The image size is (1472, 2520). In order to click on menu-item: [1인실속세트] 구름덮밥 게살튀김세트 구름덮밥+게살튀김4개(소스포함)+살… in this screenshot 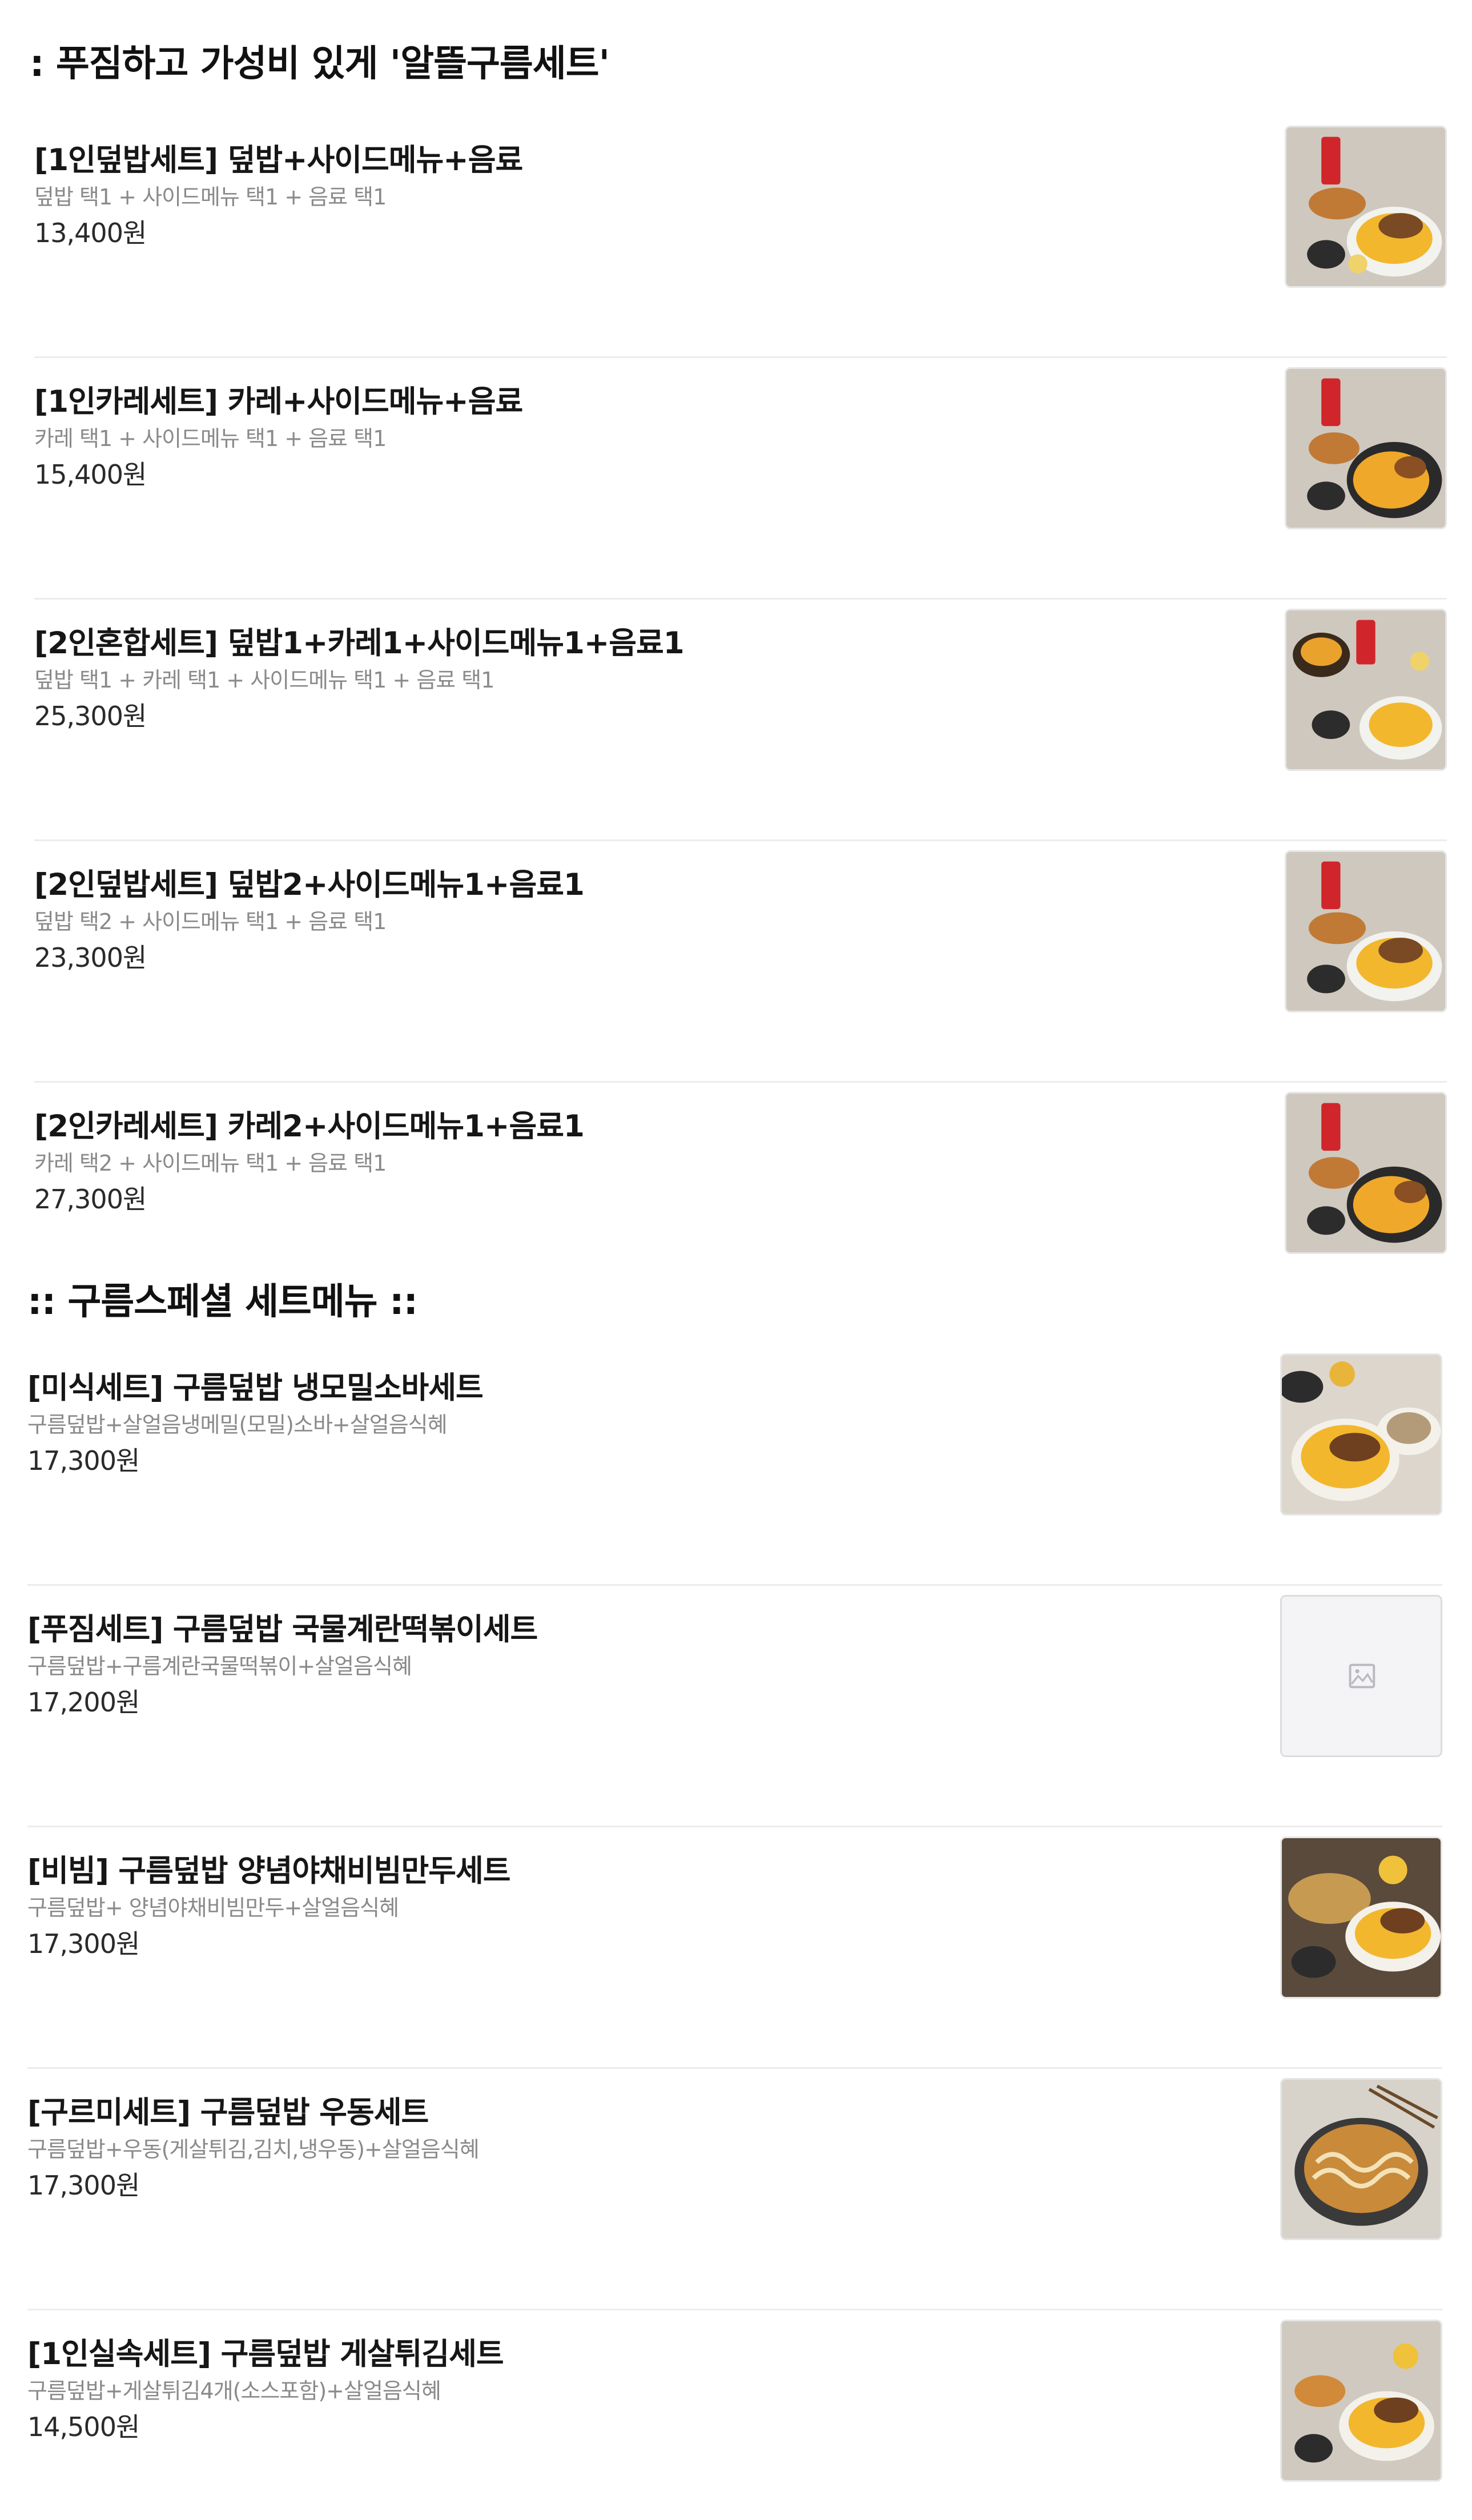, I will do `click(734, 2415)`.